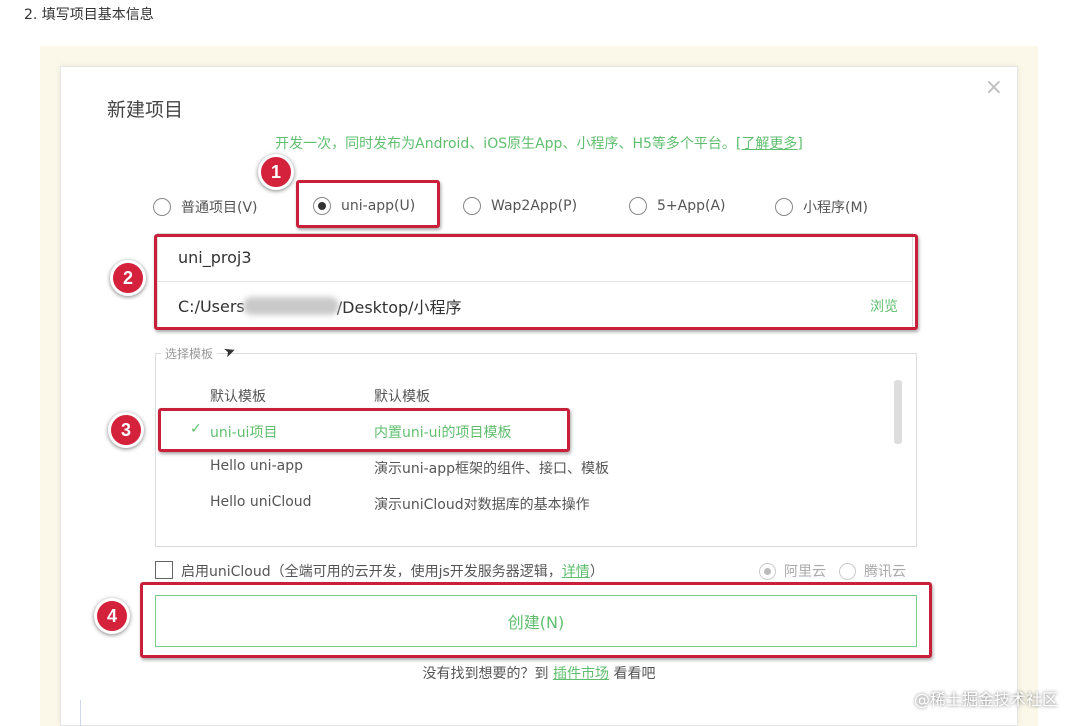 The height and width of the screenshot is (726, 1078). I want to click on template-name: 默认模板, so click(238, 397).